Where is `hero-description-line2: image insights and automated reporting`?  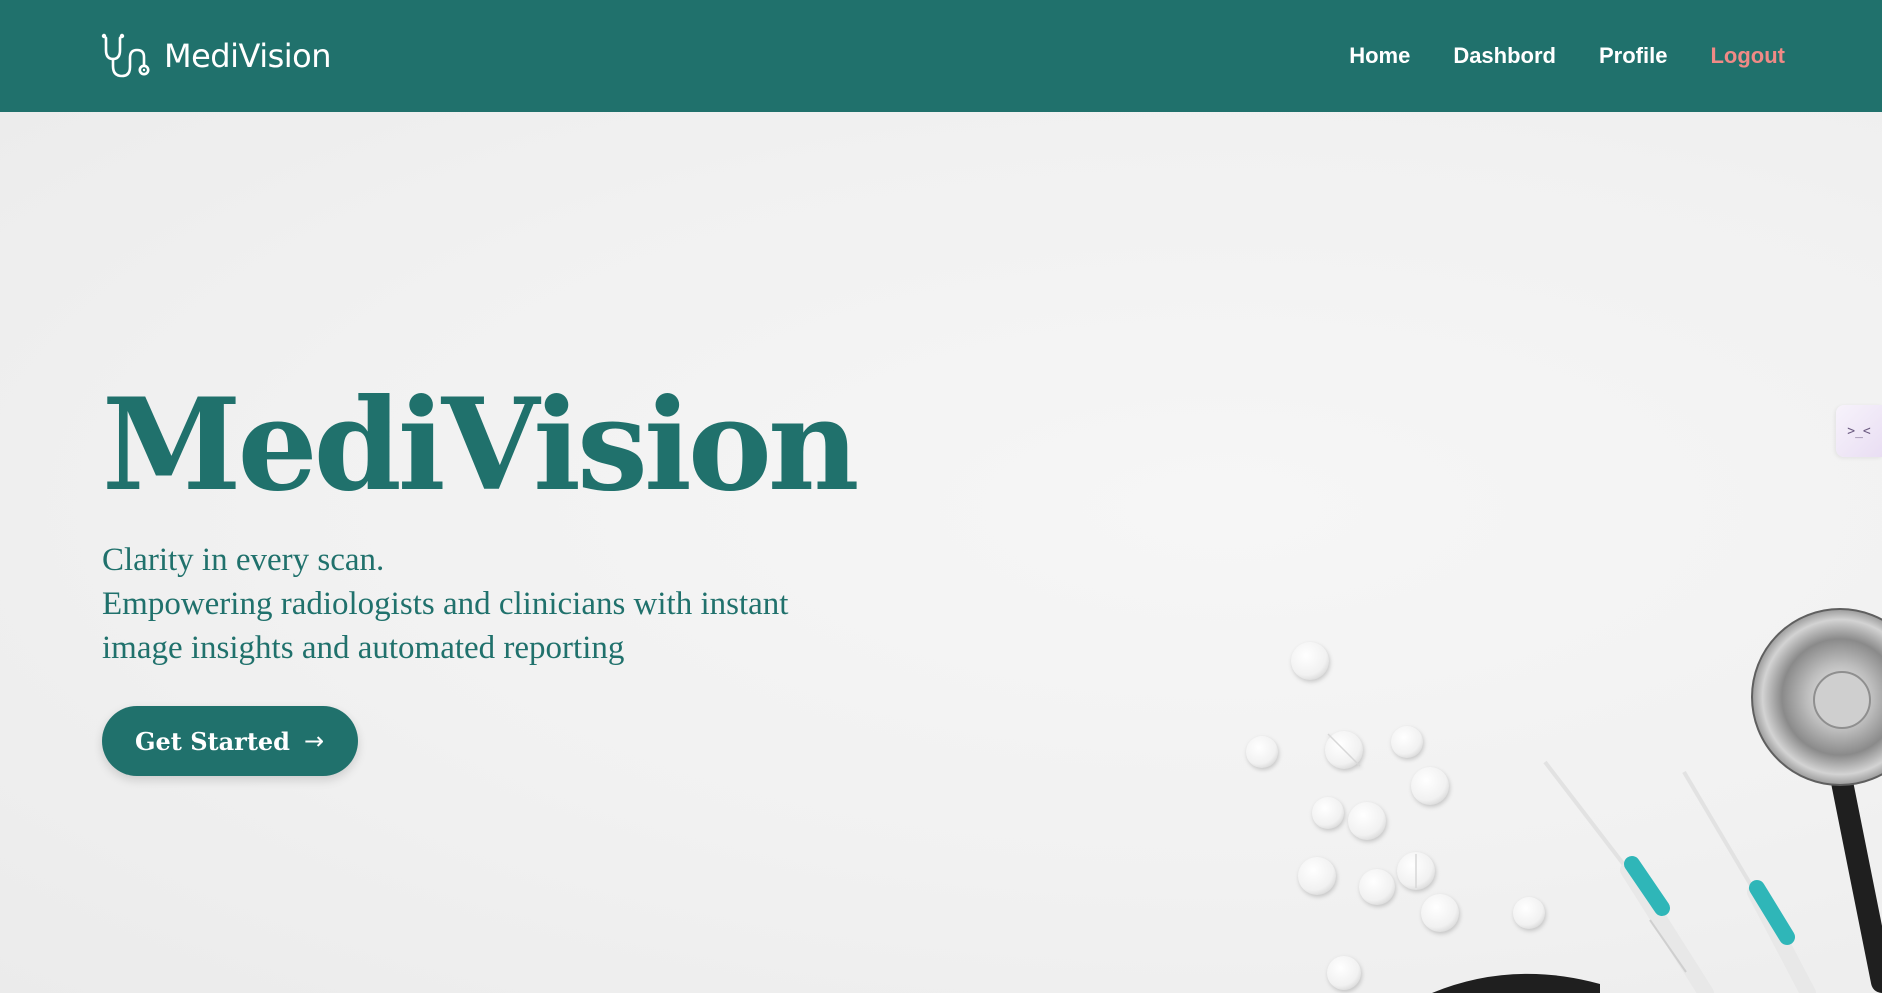
hero-description-line2: image insights and automated reporting is located at coordinates (363, 648).